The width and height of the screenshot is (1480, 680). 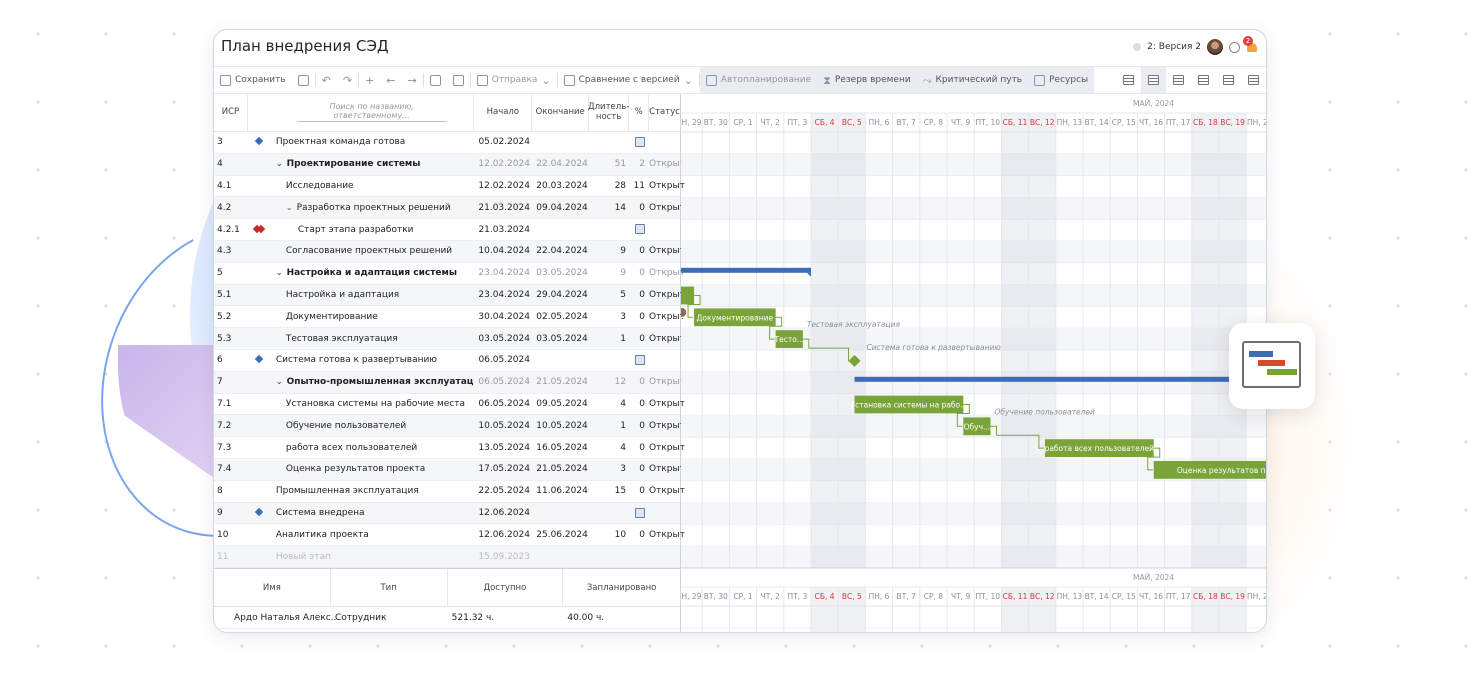 I want to click on cell-name: Аналитика проекта, so click(x=372, y=535).